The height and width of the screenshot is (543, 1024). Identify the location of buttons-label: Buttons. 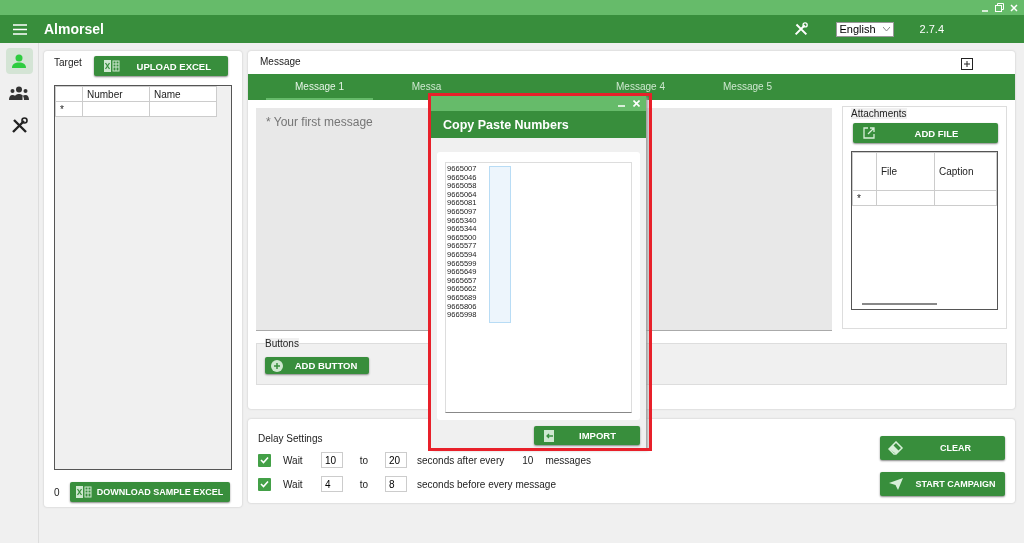
(282, 343).